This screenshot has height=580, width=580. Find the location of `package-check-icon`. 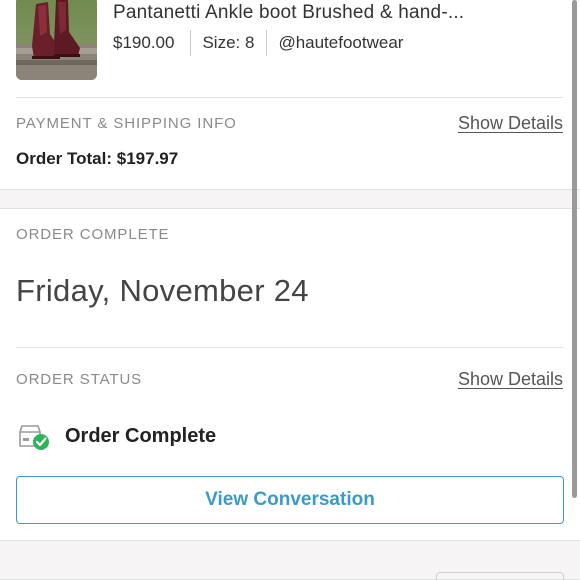

package-check-icon is located at coordinates (33, 436).